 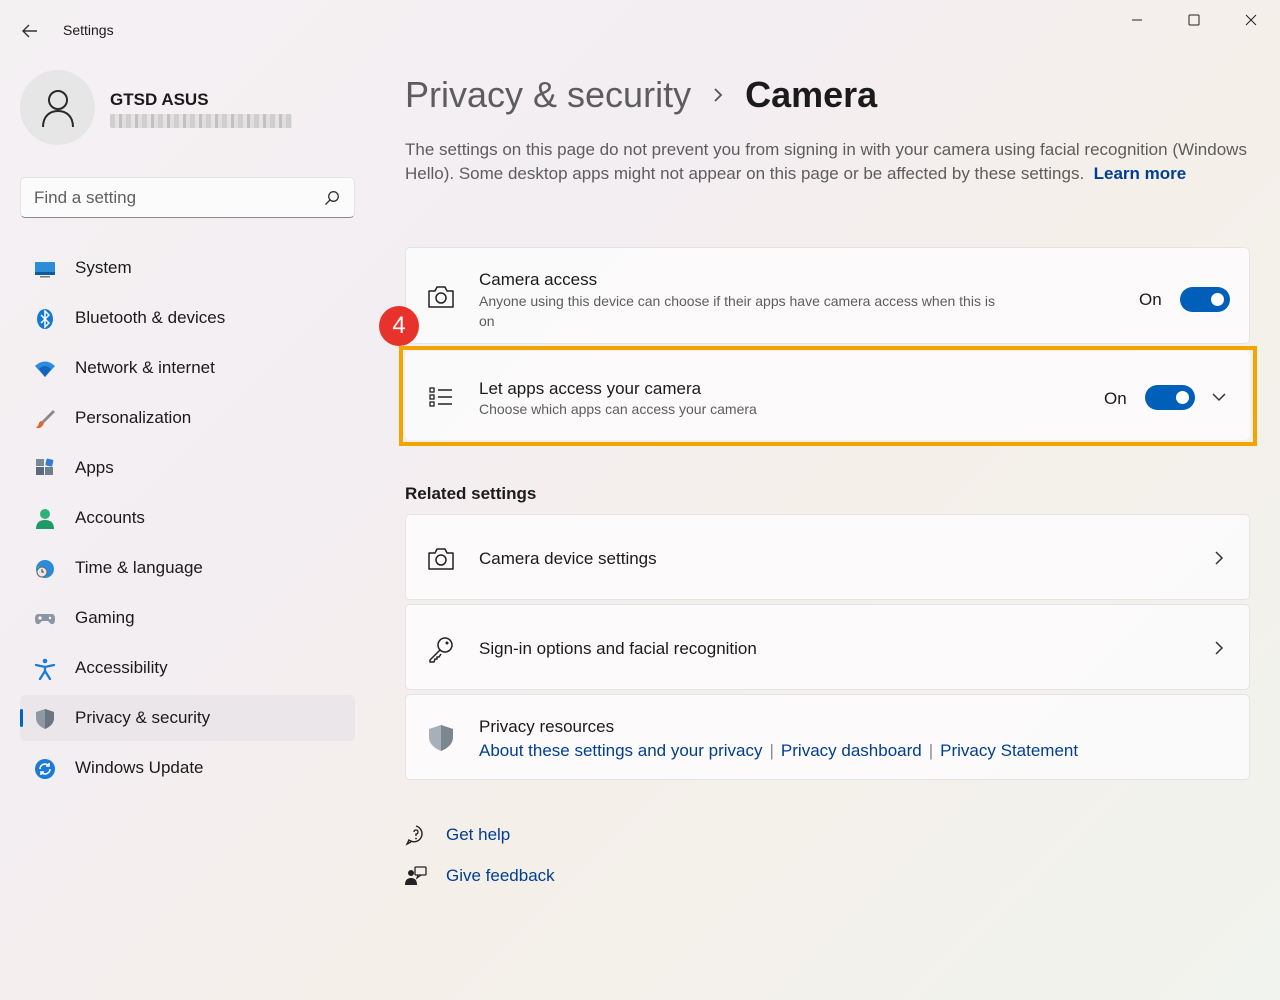 What do you see at coordinates (187, 668) in the screenshot?
I see `sidebar-item-accessibility: Accessibility` at bounding box center [187, 668].